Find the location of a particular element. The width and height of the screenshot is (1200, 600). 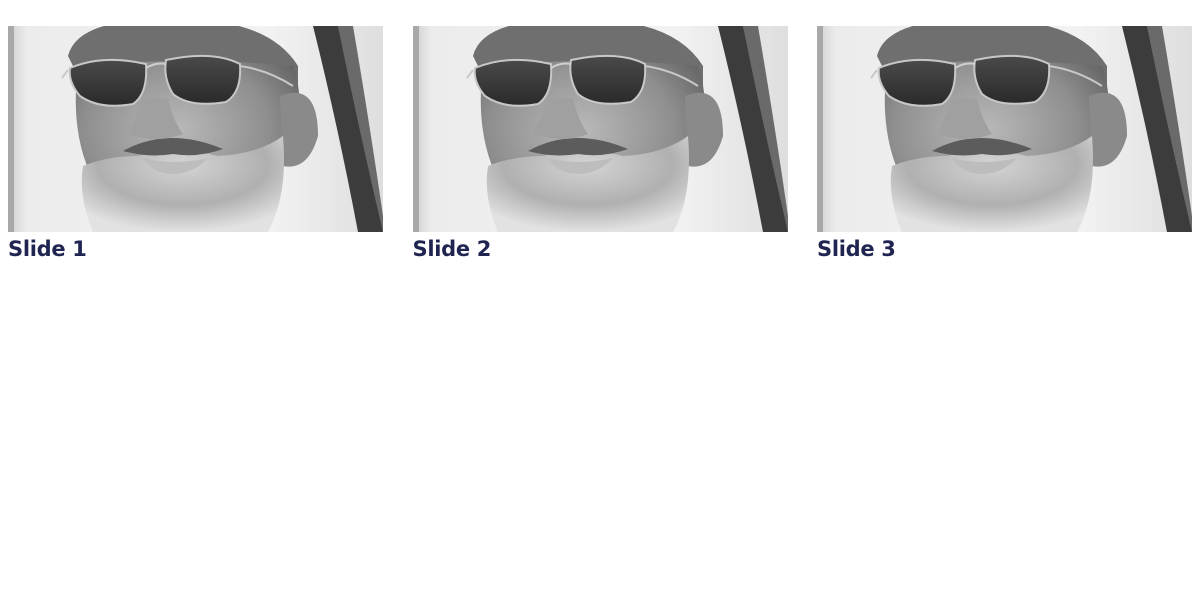

slide-title-1: Slide 1 is located at coordinates (195, 249).